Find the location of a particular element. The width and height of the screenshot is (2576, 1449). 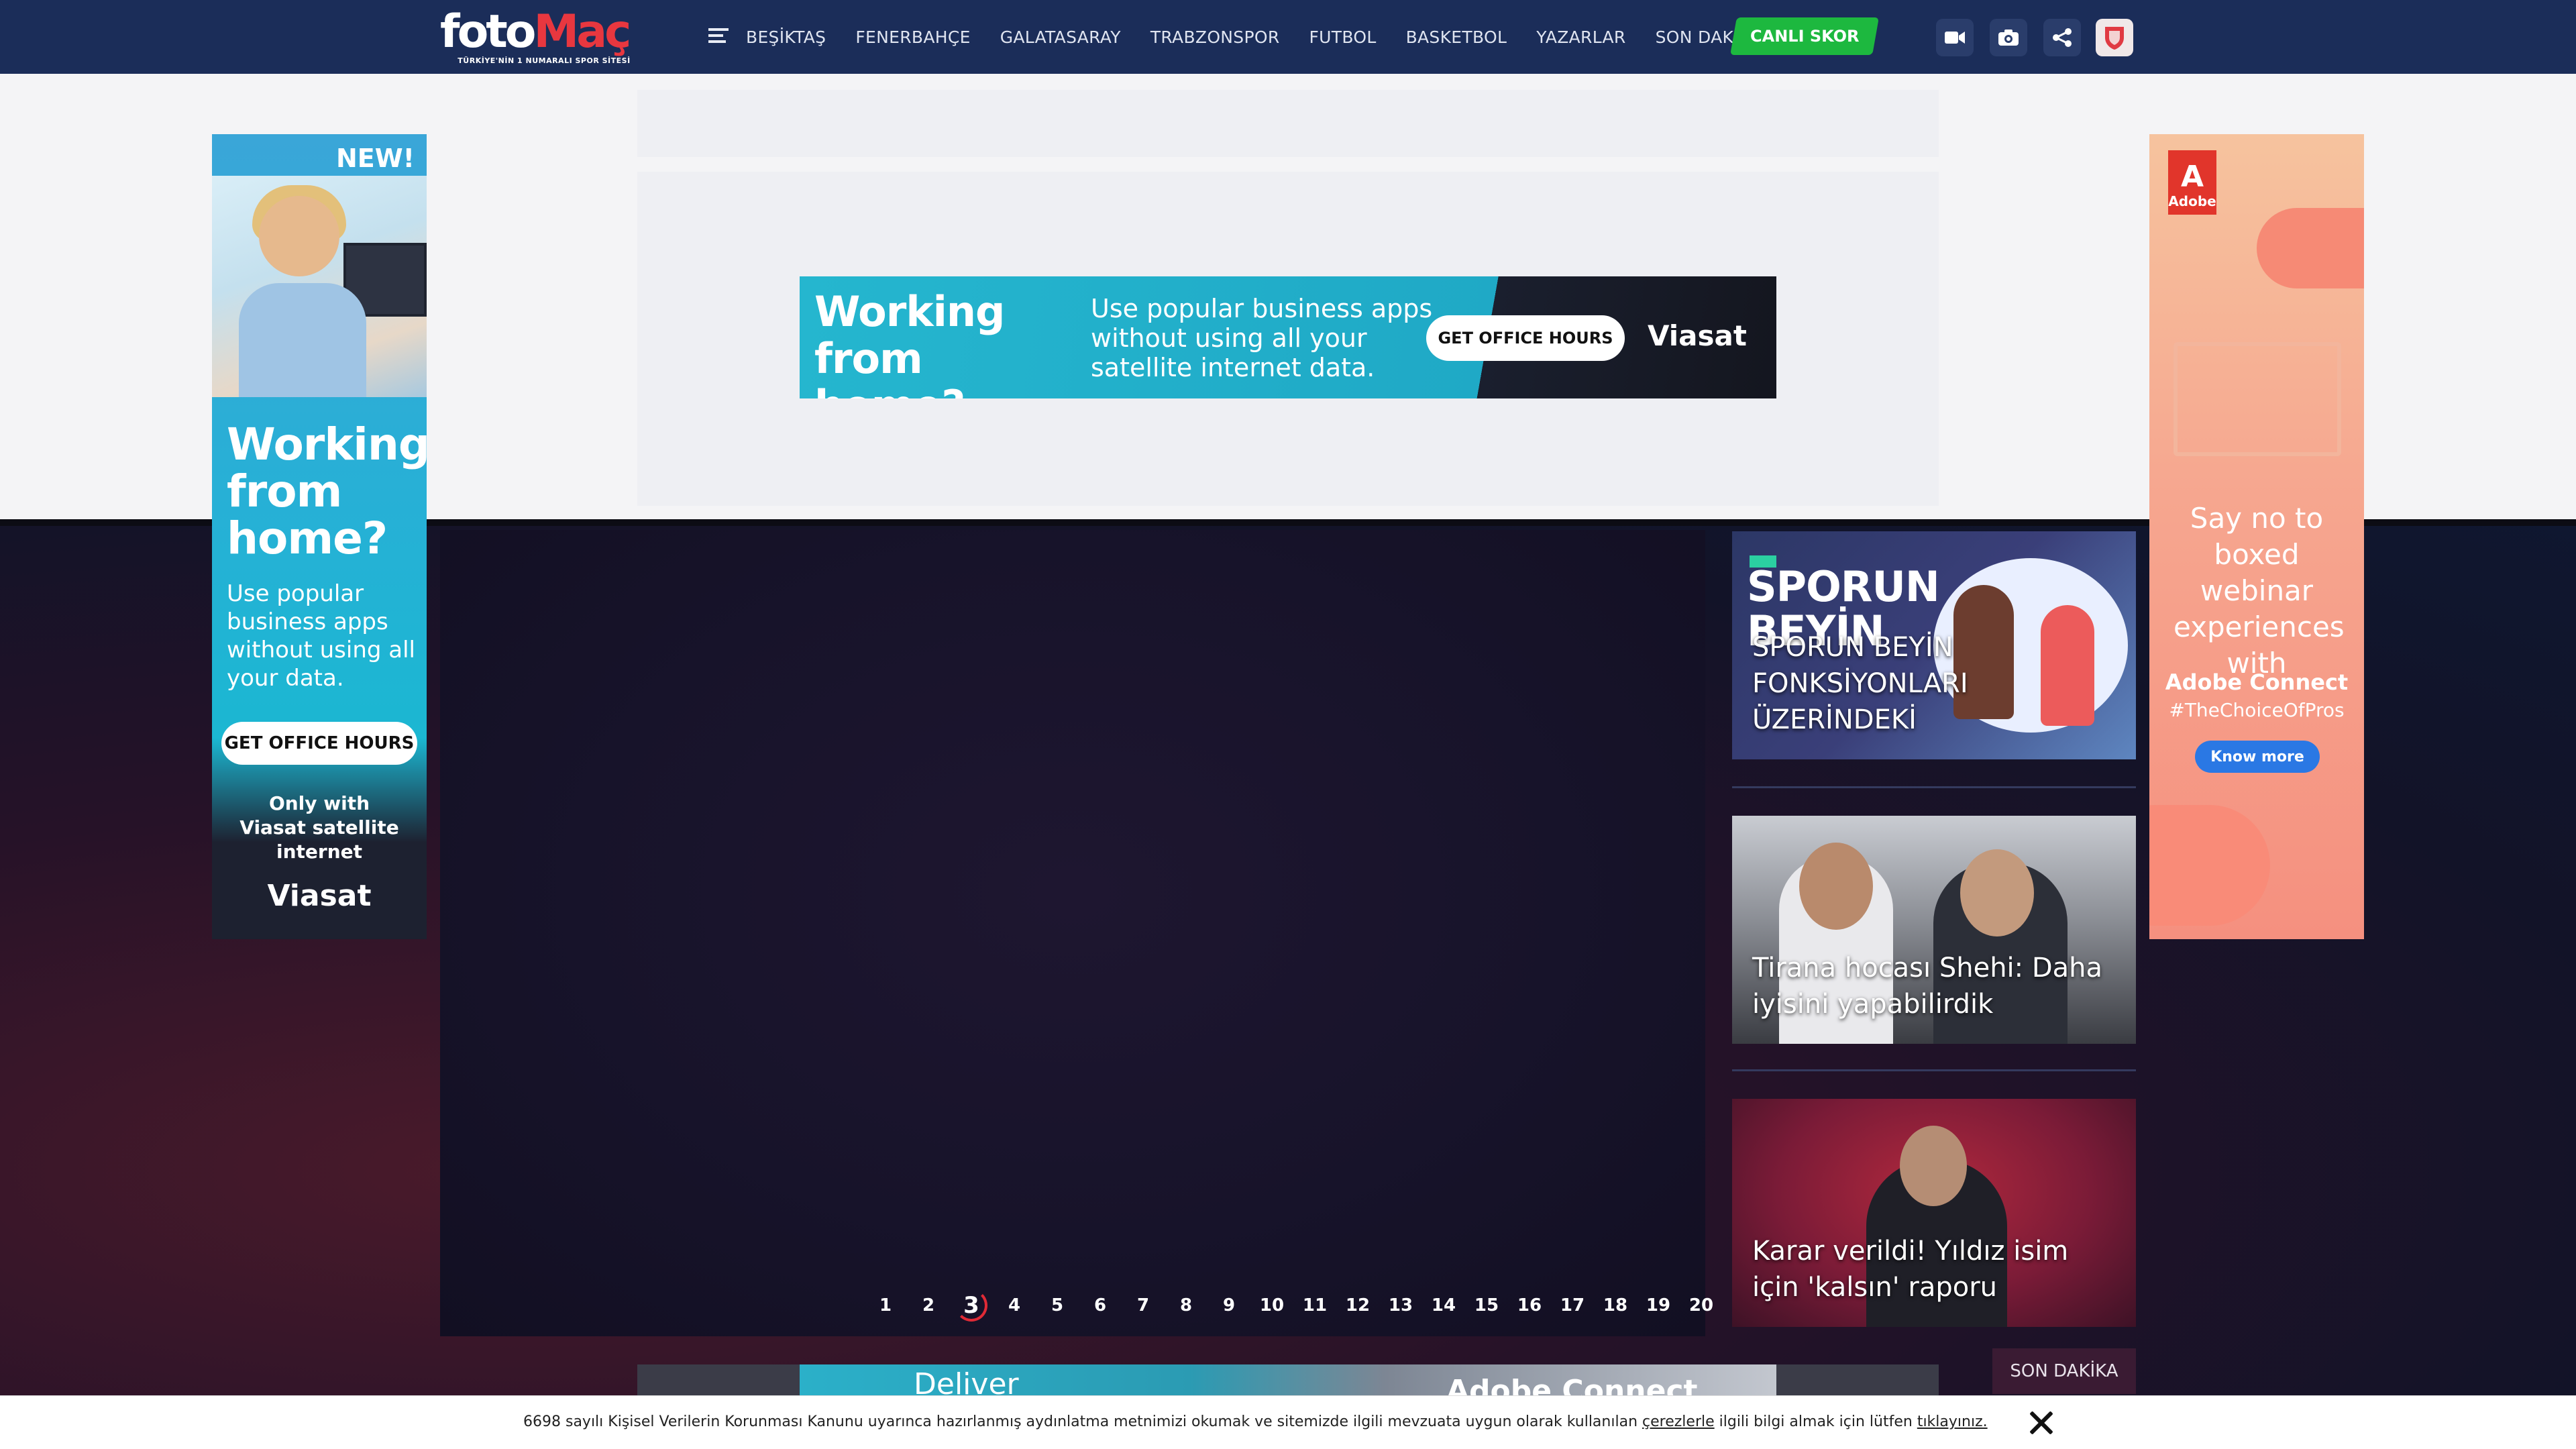

gallery-page-label: 8 is located at coordinates (1186, 1305).